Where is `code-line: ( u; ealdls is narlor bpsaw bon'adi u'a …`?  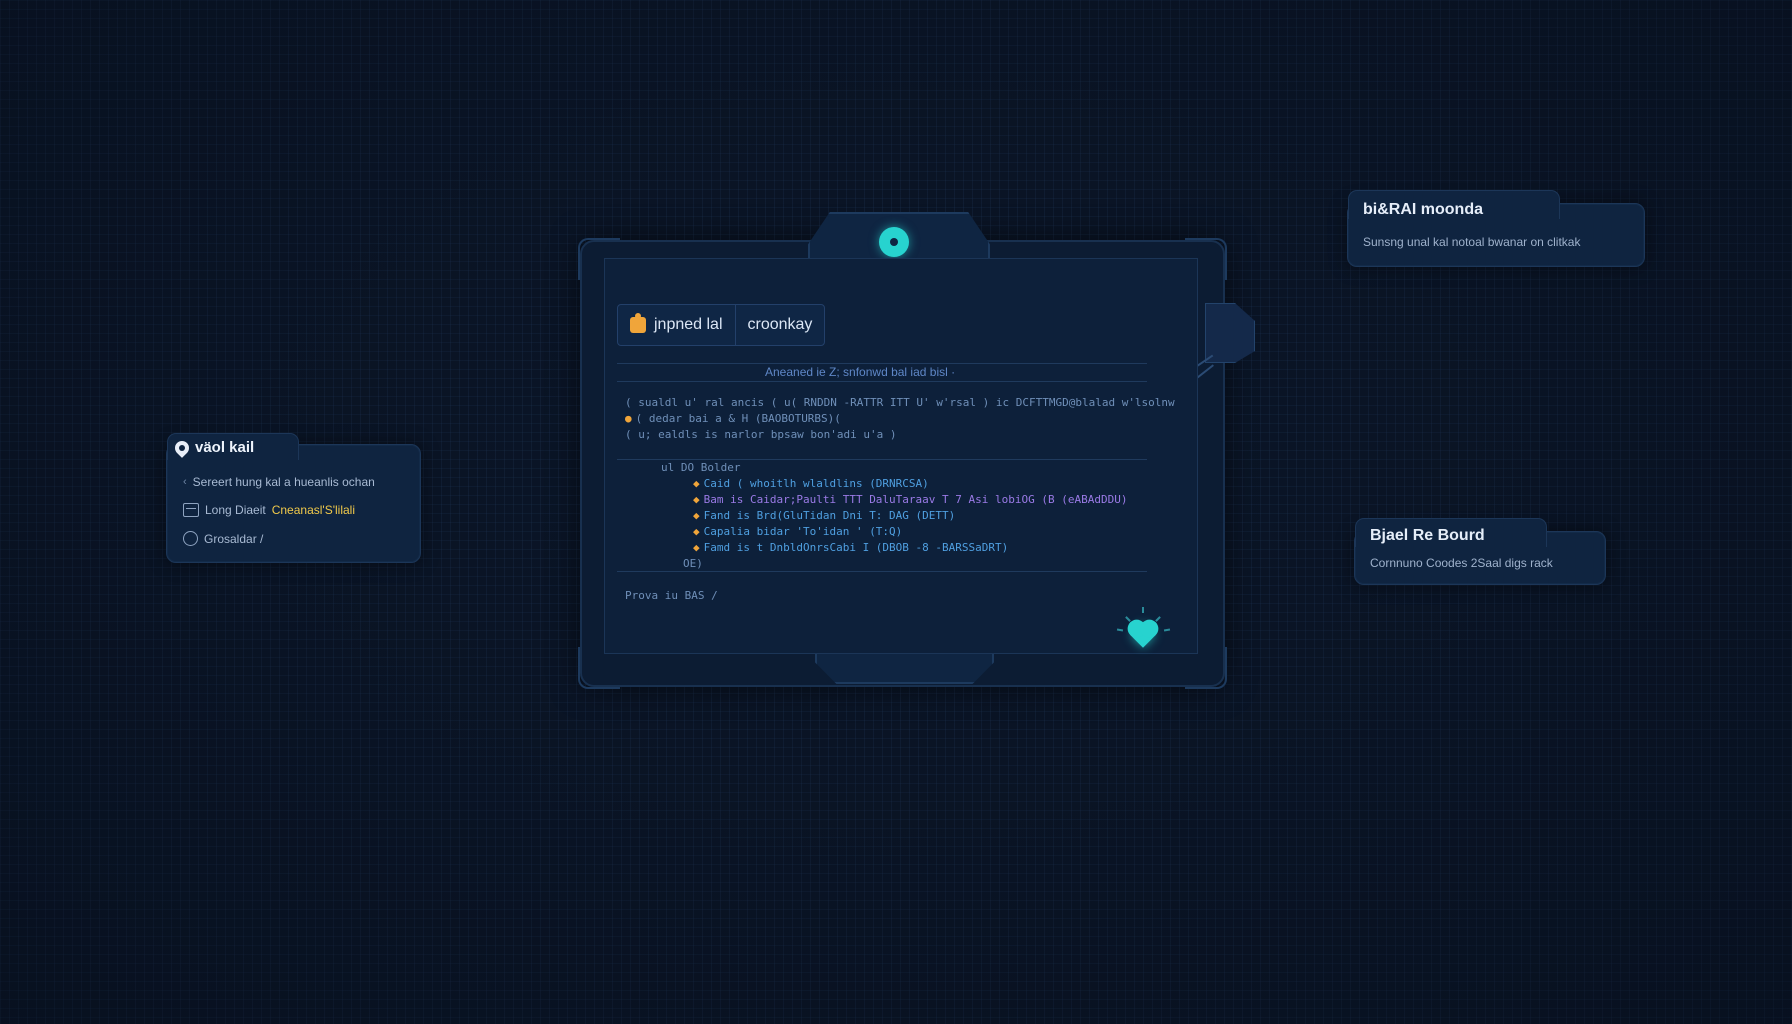 code-line: ( u; ealdls is narlor bpsaw bon'adi u'a … is located at coordinates (761, 434).